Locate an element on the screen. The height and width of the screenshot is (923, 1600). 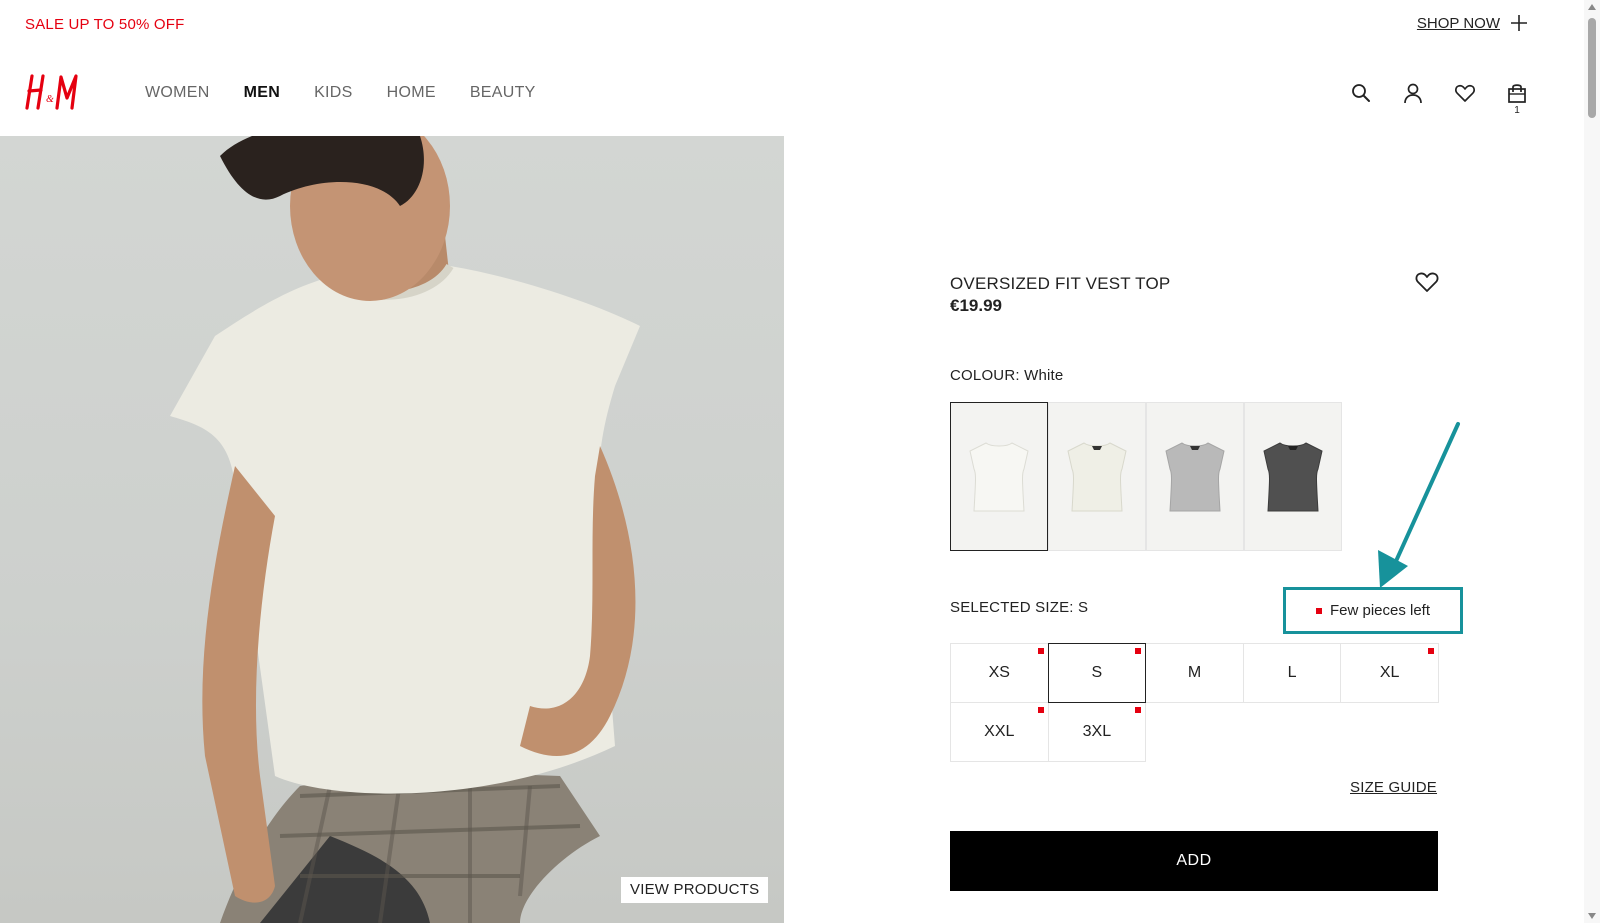
promo-bar: SALE UP TO 50% OFF SHOP NOW is located at coordinates (784, 25).